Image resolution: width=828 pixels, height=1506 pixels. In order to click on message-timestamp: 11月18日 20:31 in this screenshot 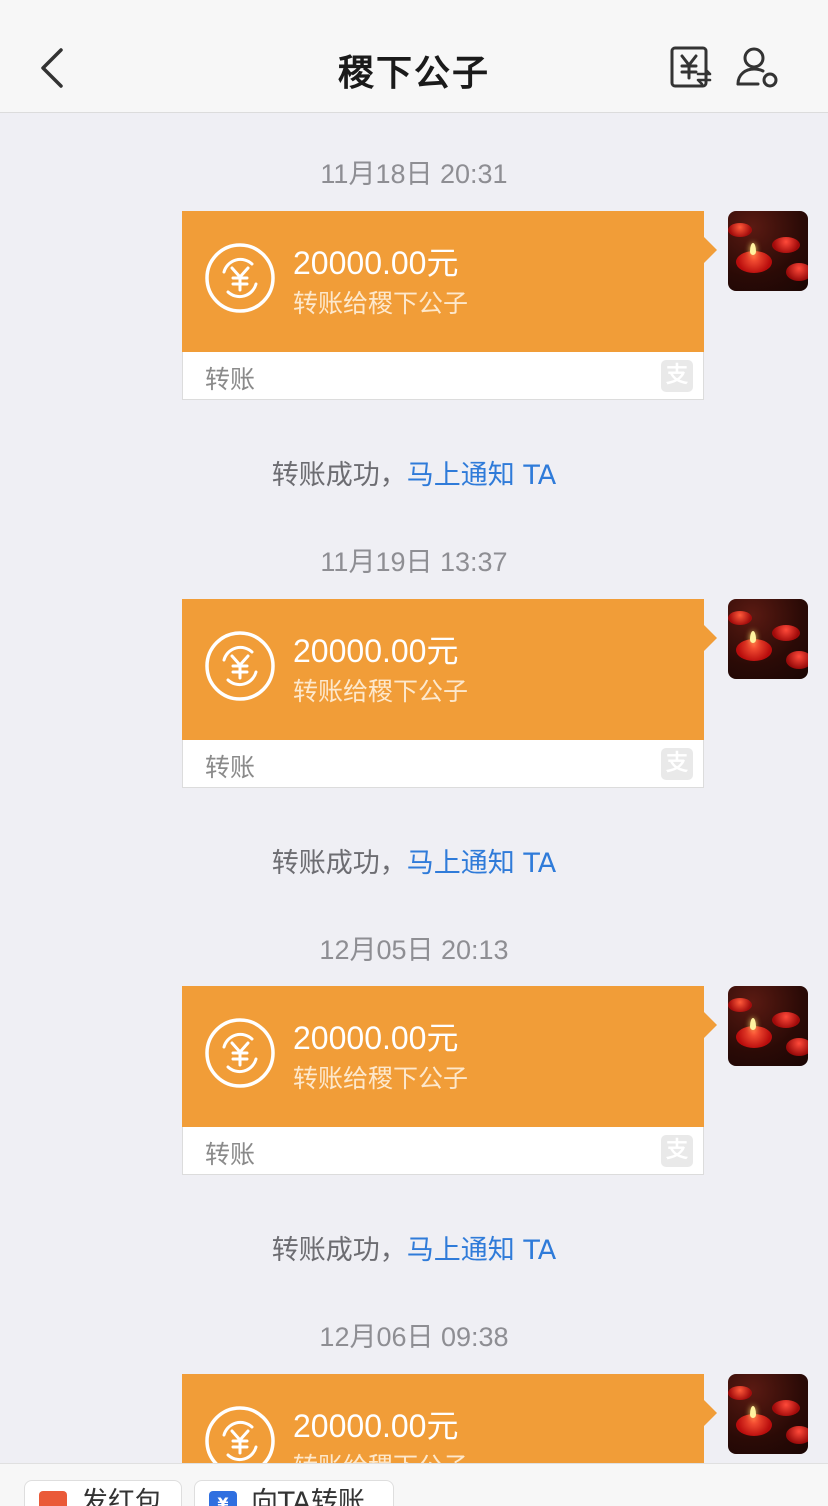, I will do `click(414, 174)`.